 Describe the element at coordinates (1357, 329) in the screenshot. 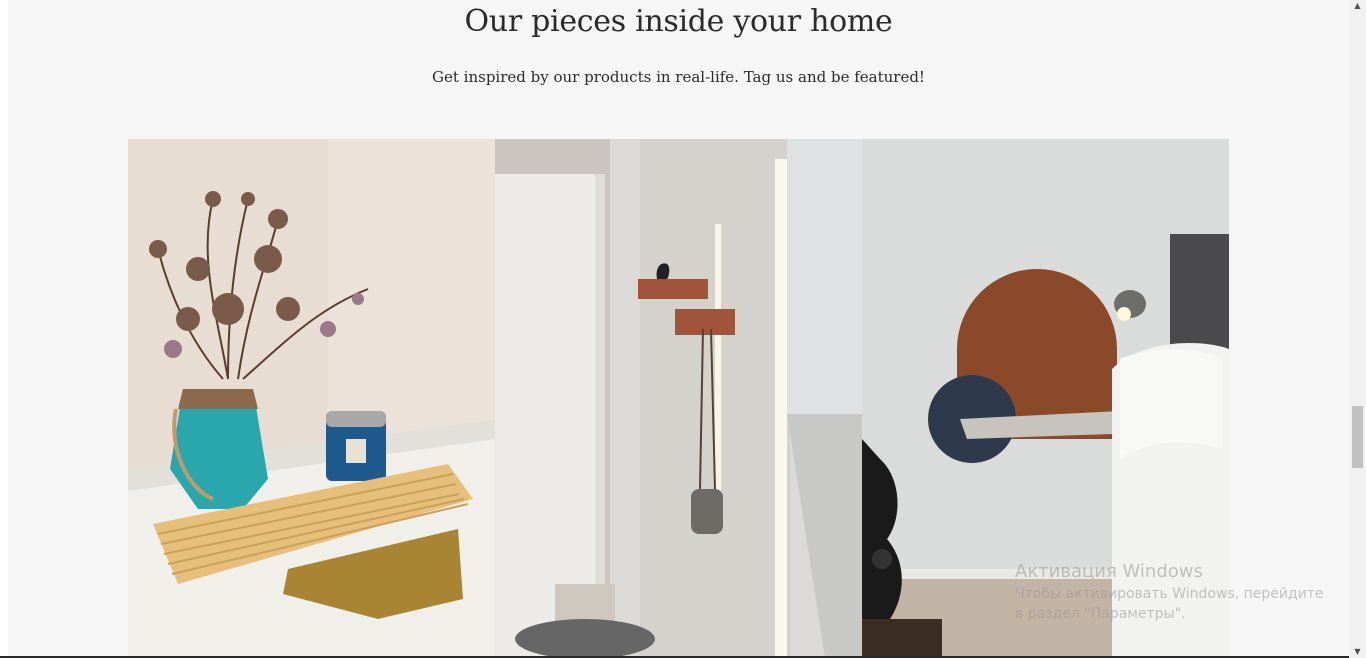

I see `page-scrollbar: ▲ ▼` at that location.